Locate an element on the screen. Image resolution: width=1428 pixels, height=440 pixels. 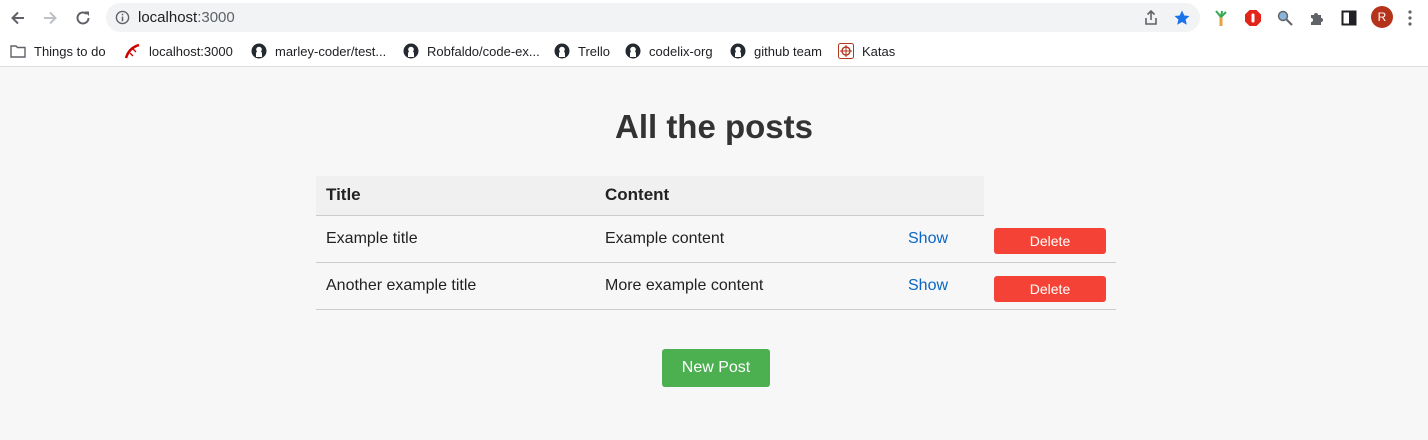
page-title: All the posts is located at coordinates (714, 126).